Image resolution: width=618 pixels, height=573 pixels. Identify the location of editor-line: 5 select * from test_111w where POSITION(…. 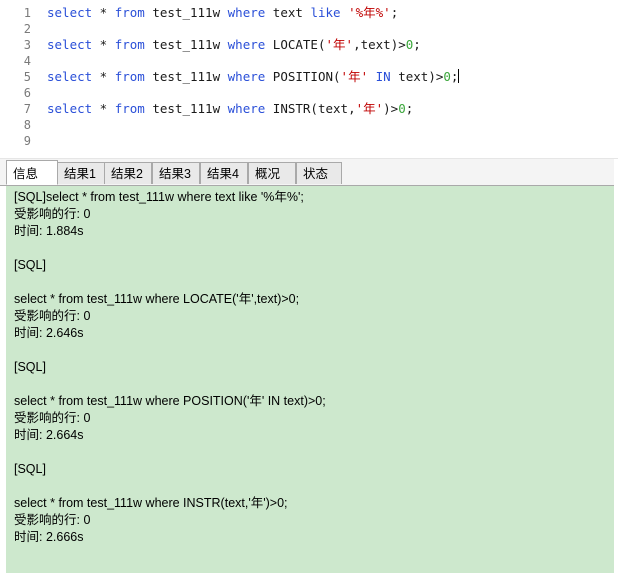
(309, 77).